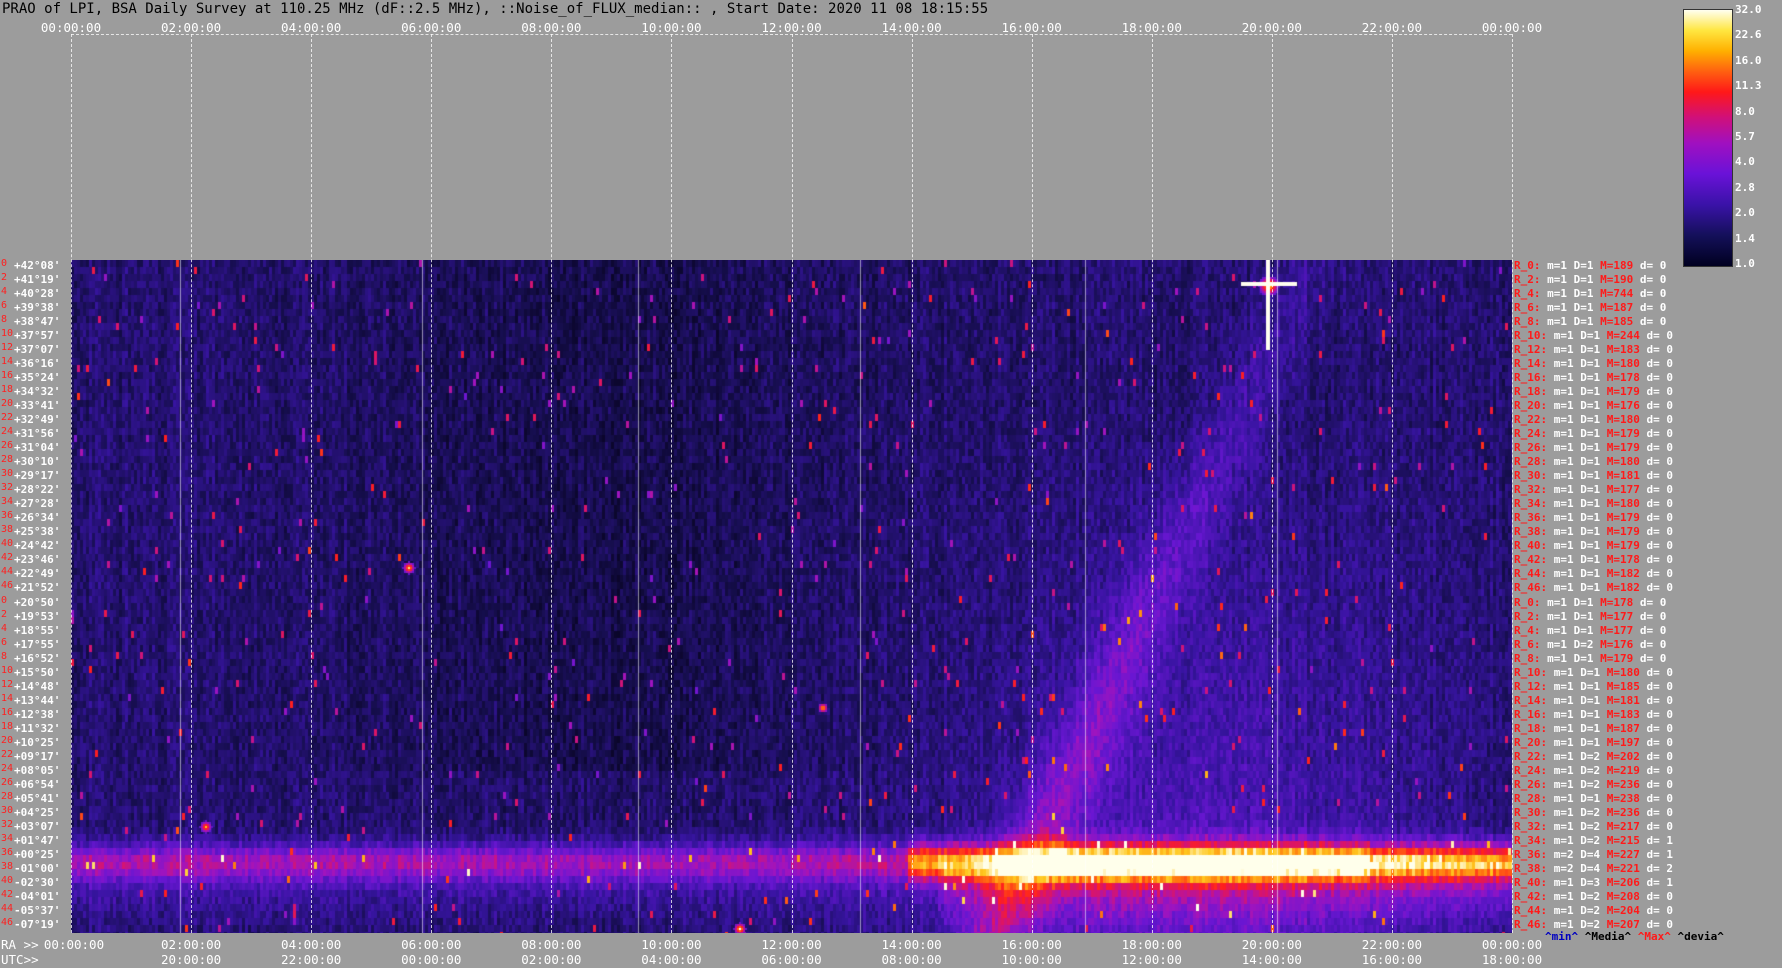  I want to click on color-scale-tick: 2.8, so click(1745, 187).